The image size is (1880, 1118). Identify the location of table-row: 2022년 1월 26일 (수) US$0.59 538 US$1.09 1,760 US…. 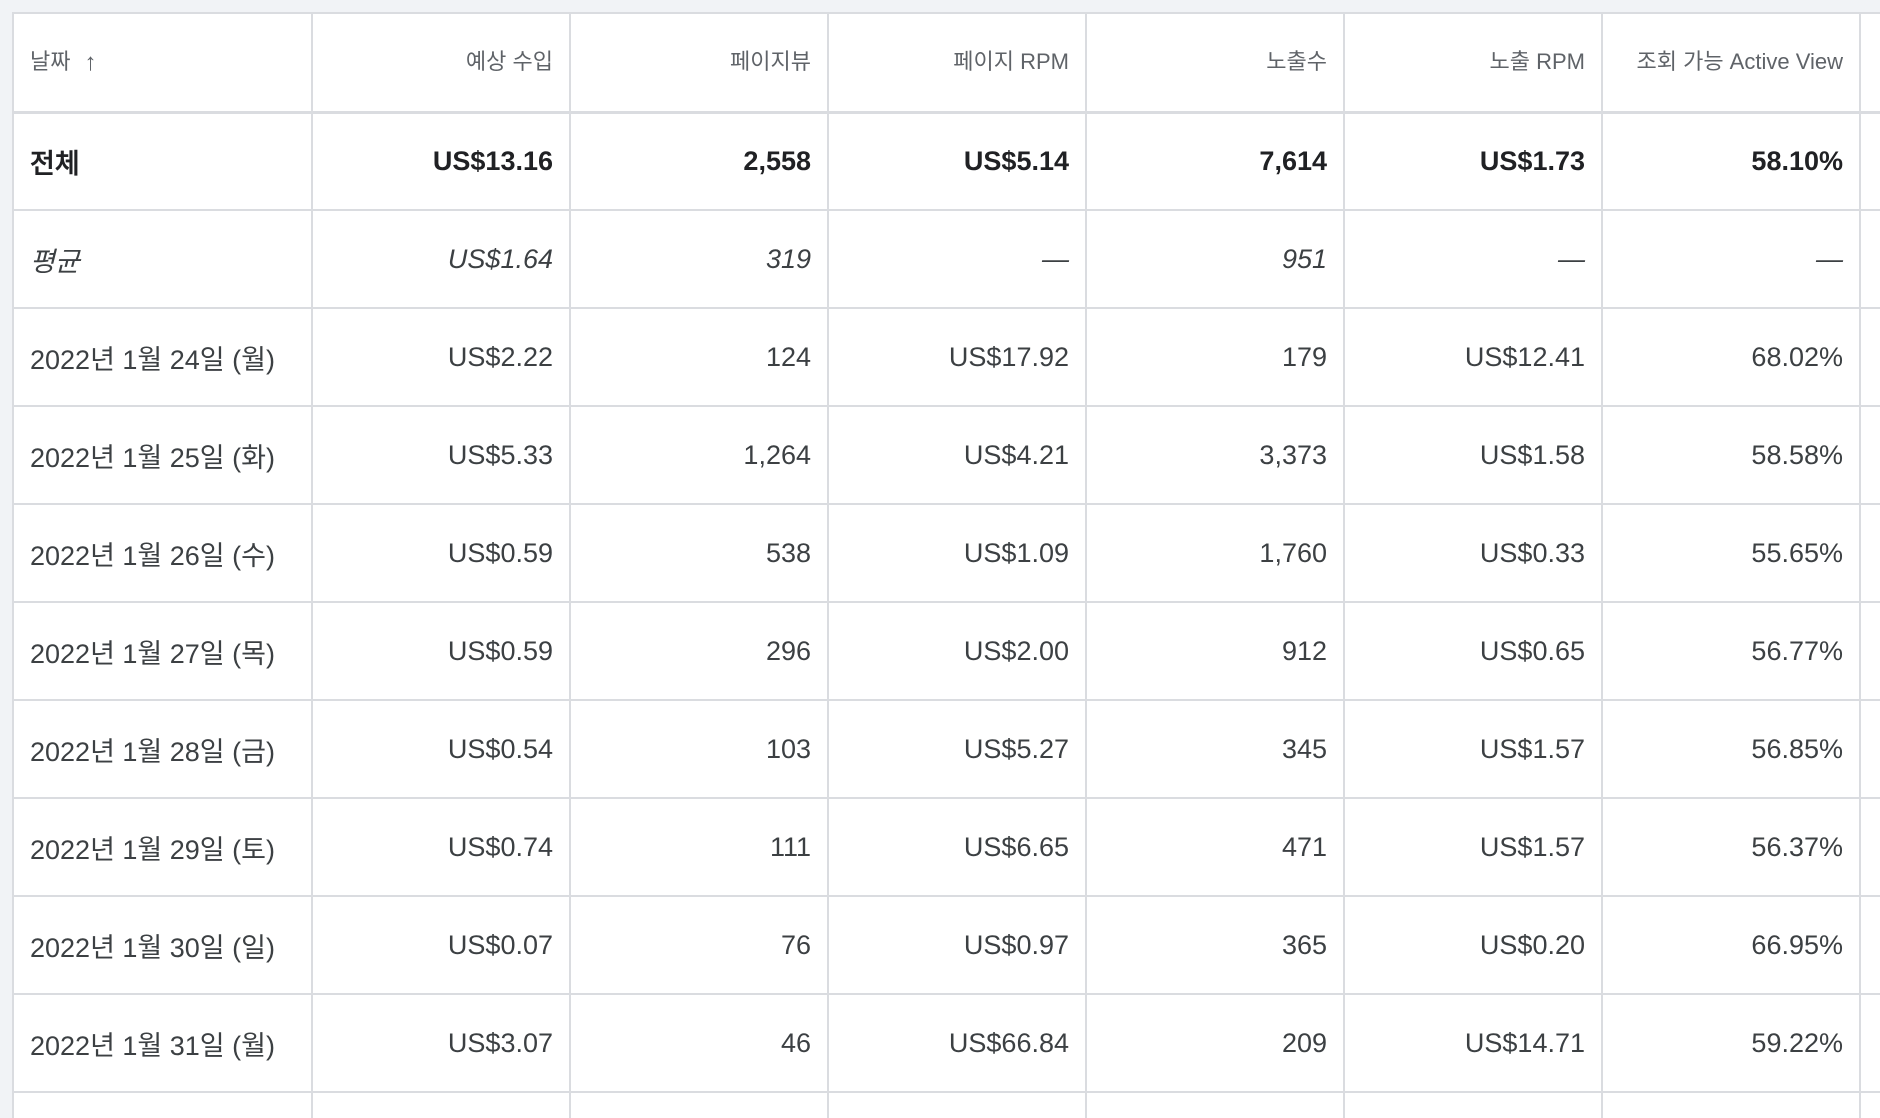
(947, 553).